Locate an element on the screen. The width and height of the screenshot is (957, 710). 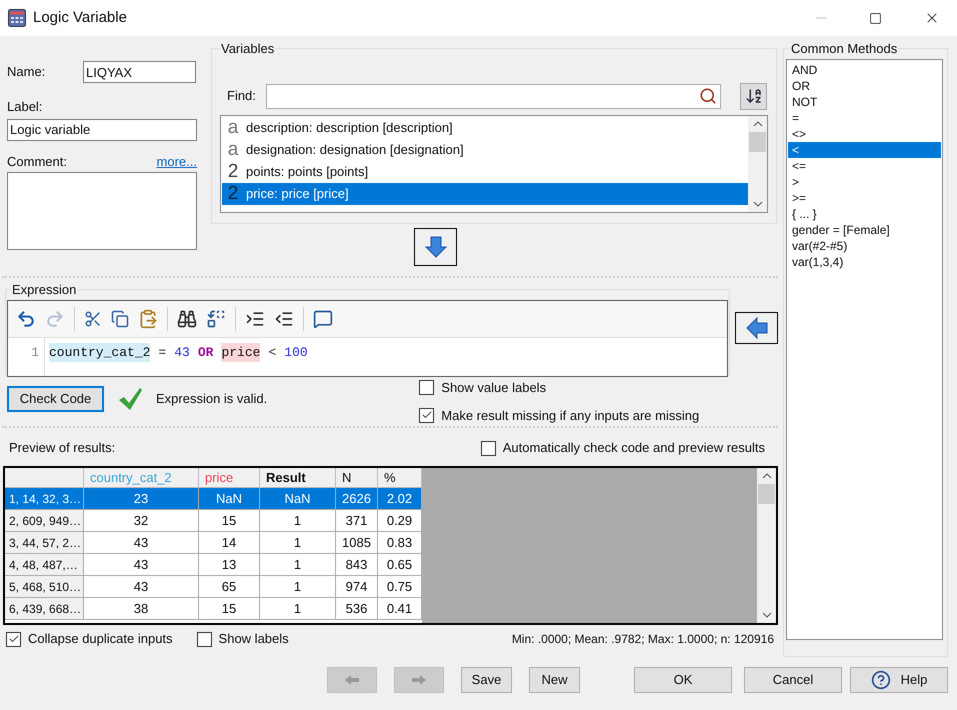
variable-item: a description: description [description] is located at coordinates (485, 127).